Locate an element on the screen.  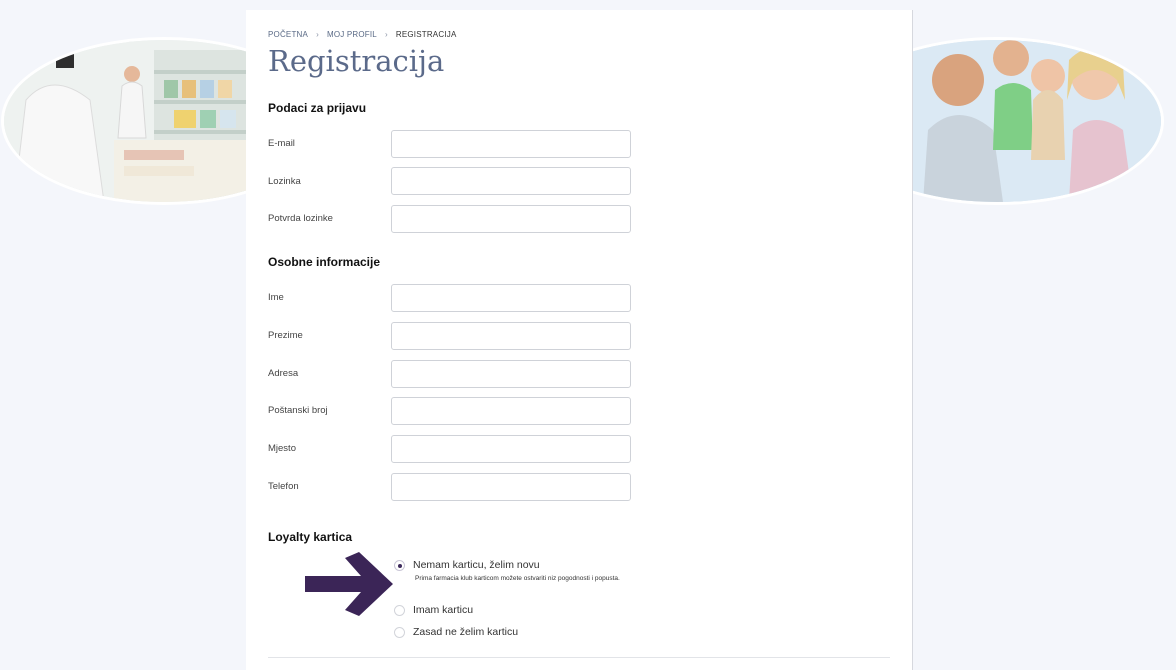
loyalty-option-label: Nemam karticu, želim novu is located at coordinates (476, 565).